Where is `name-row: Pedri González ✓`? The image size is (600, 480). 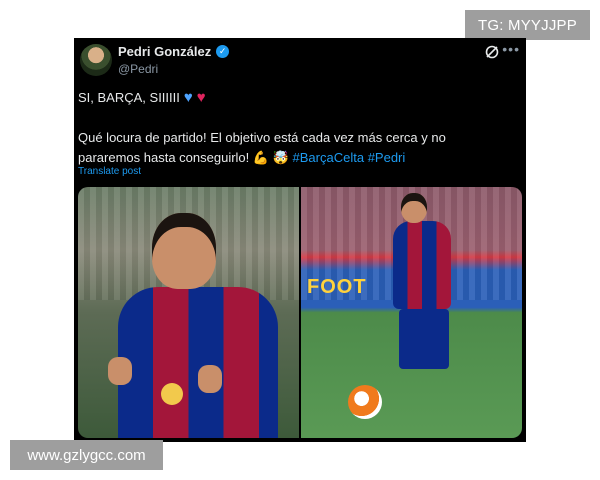
name-row: Pedri González ✓ is located at coordinates (174, 51).